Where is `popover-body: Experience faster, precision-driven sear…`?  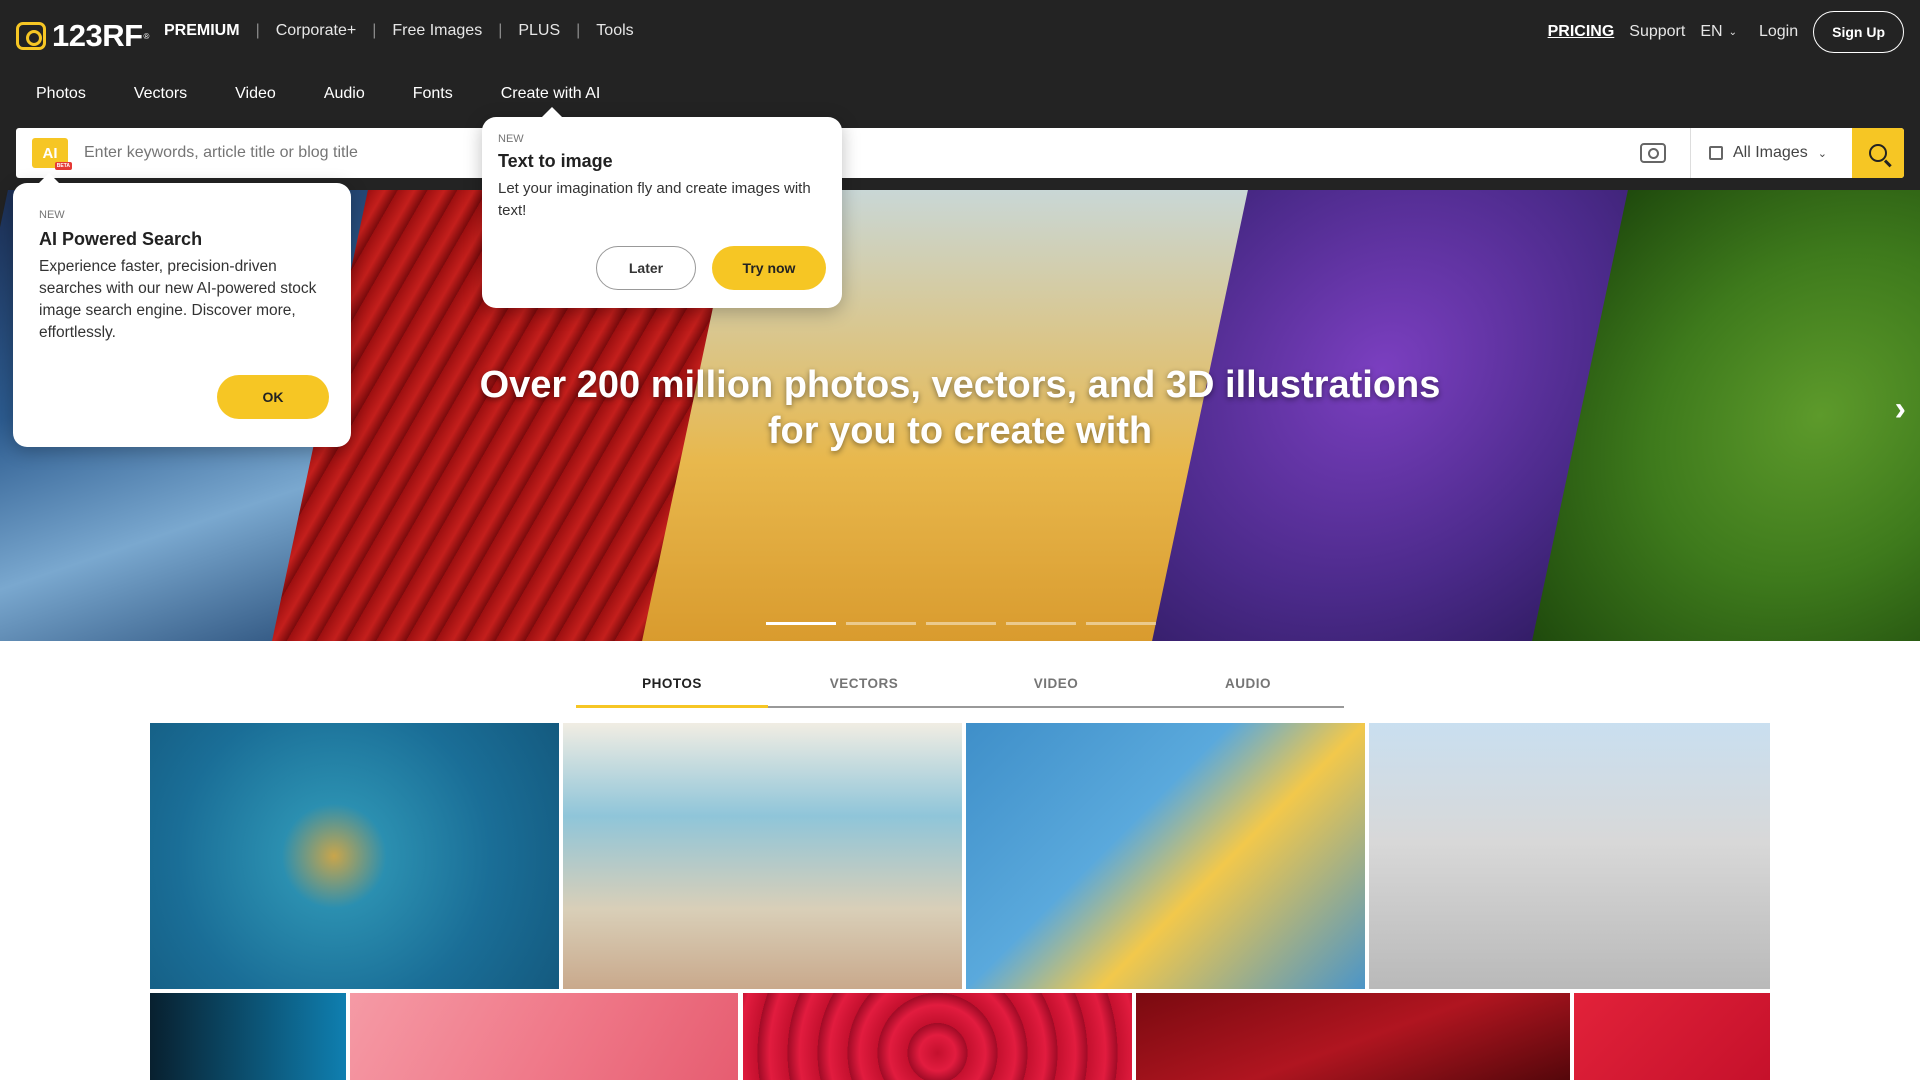 popover-body: Experience faster, precision-driven sear… is located at coordinates (178, 299).